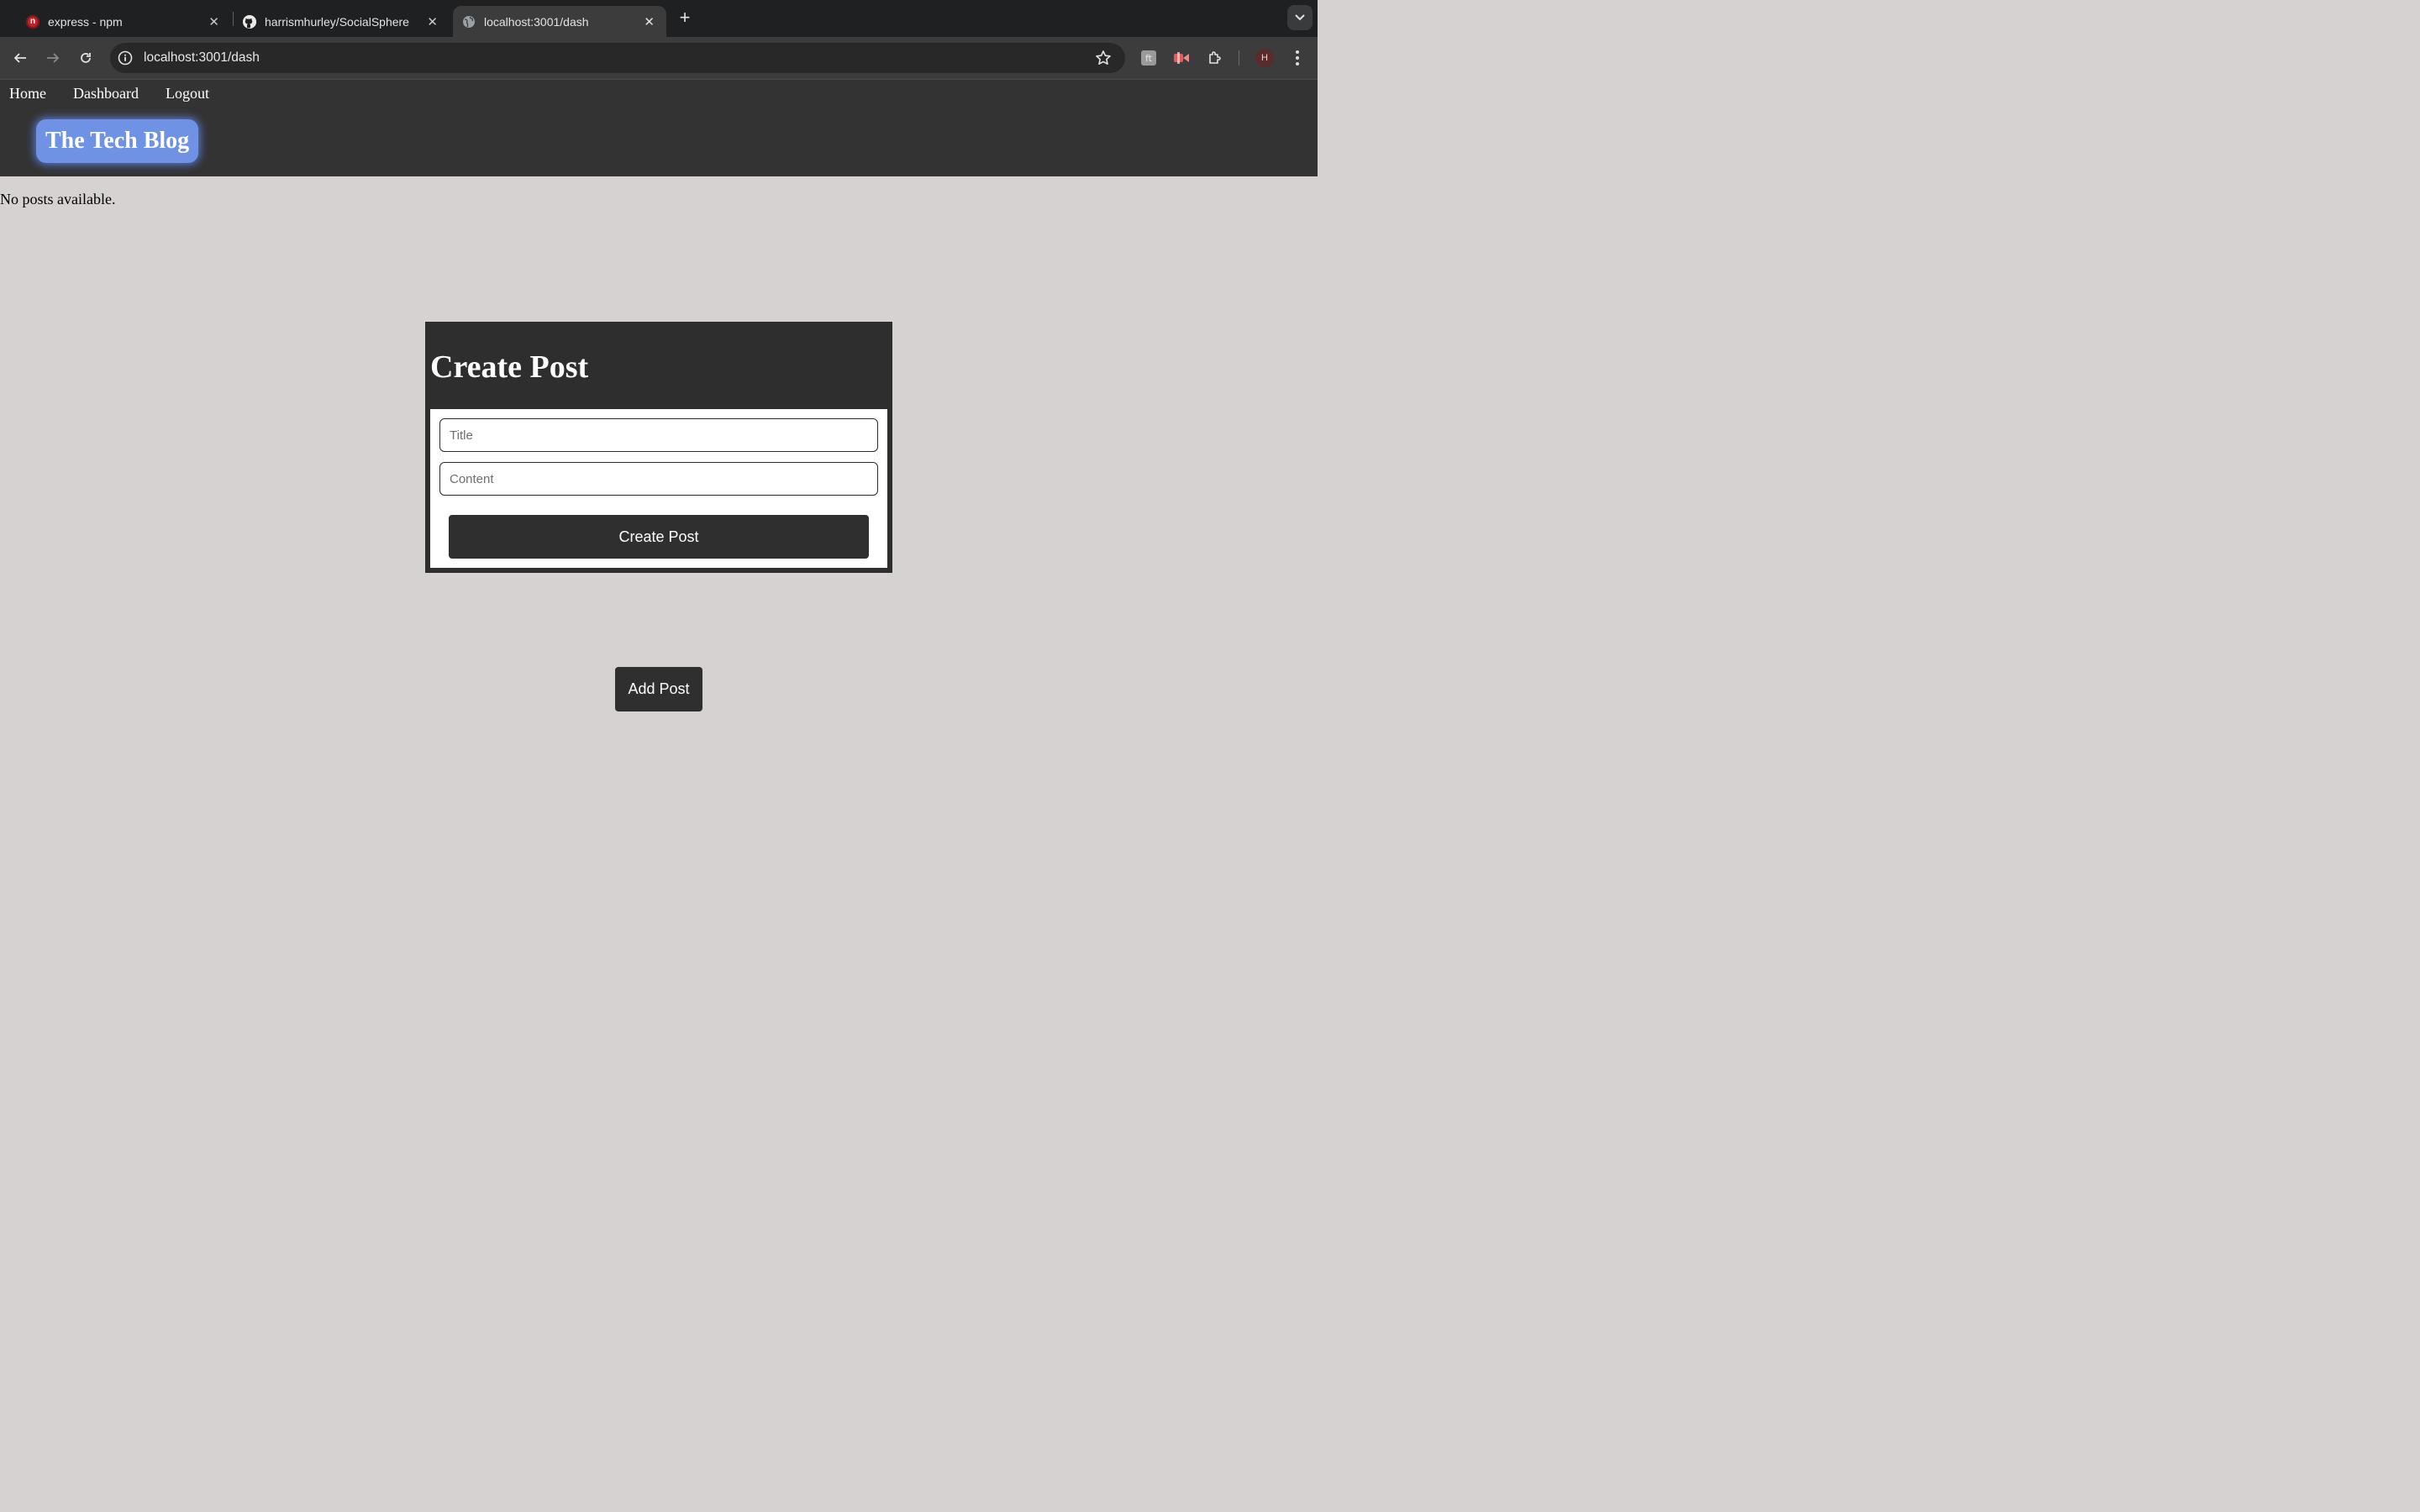  I want to click on create-post-heading: Create Post, so click(510, 367).